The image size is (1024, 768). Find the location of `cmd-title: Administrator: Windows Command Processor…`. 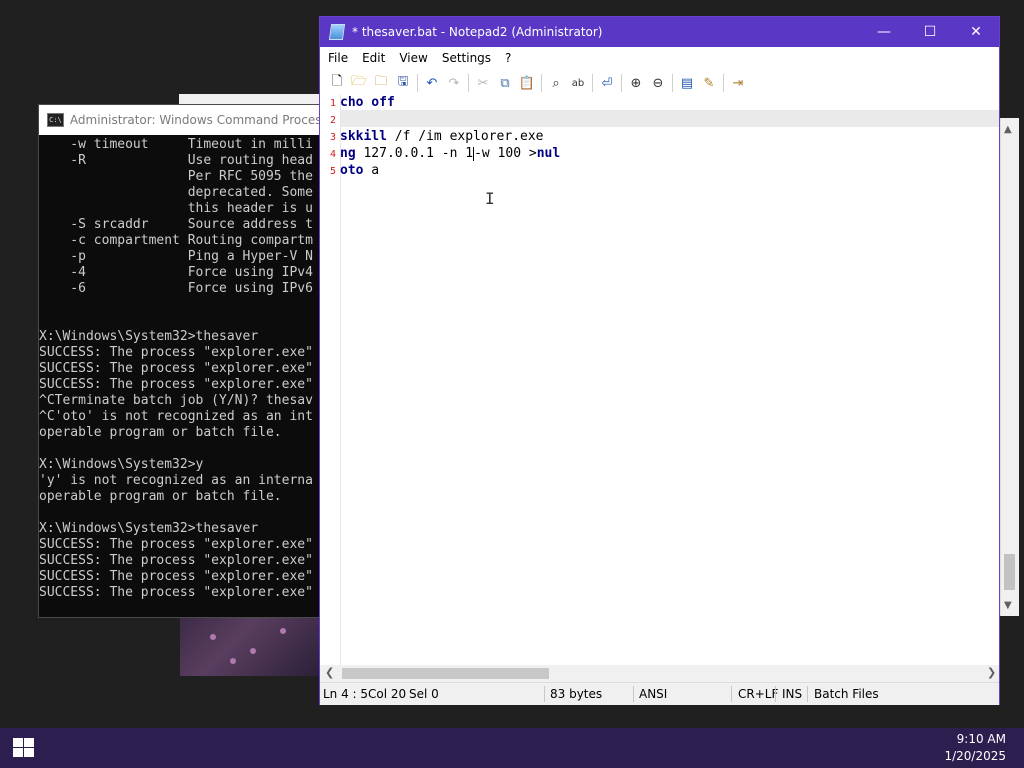

cmd-title: Administrator: Windows Command Processor… is located at coordinates (199, 120).